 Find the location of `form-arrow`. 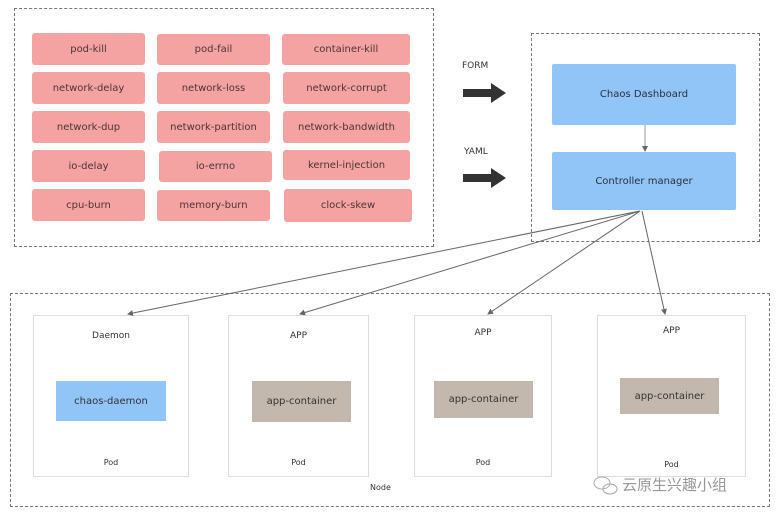

form-arrow is located at coordinates (484, 93).